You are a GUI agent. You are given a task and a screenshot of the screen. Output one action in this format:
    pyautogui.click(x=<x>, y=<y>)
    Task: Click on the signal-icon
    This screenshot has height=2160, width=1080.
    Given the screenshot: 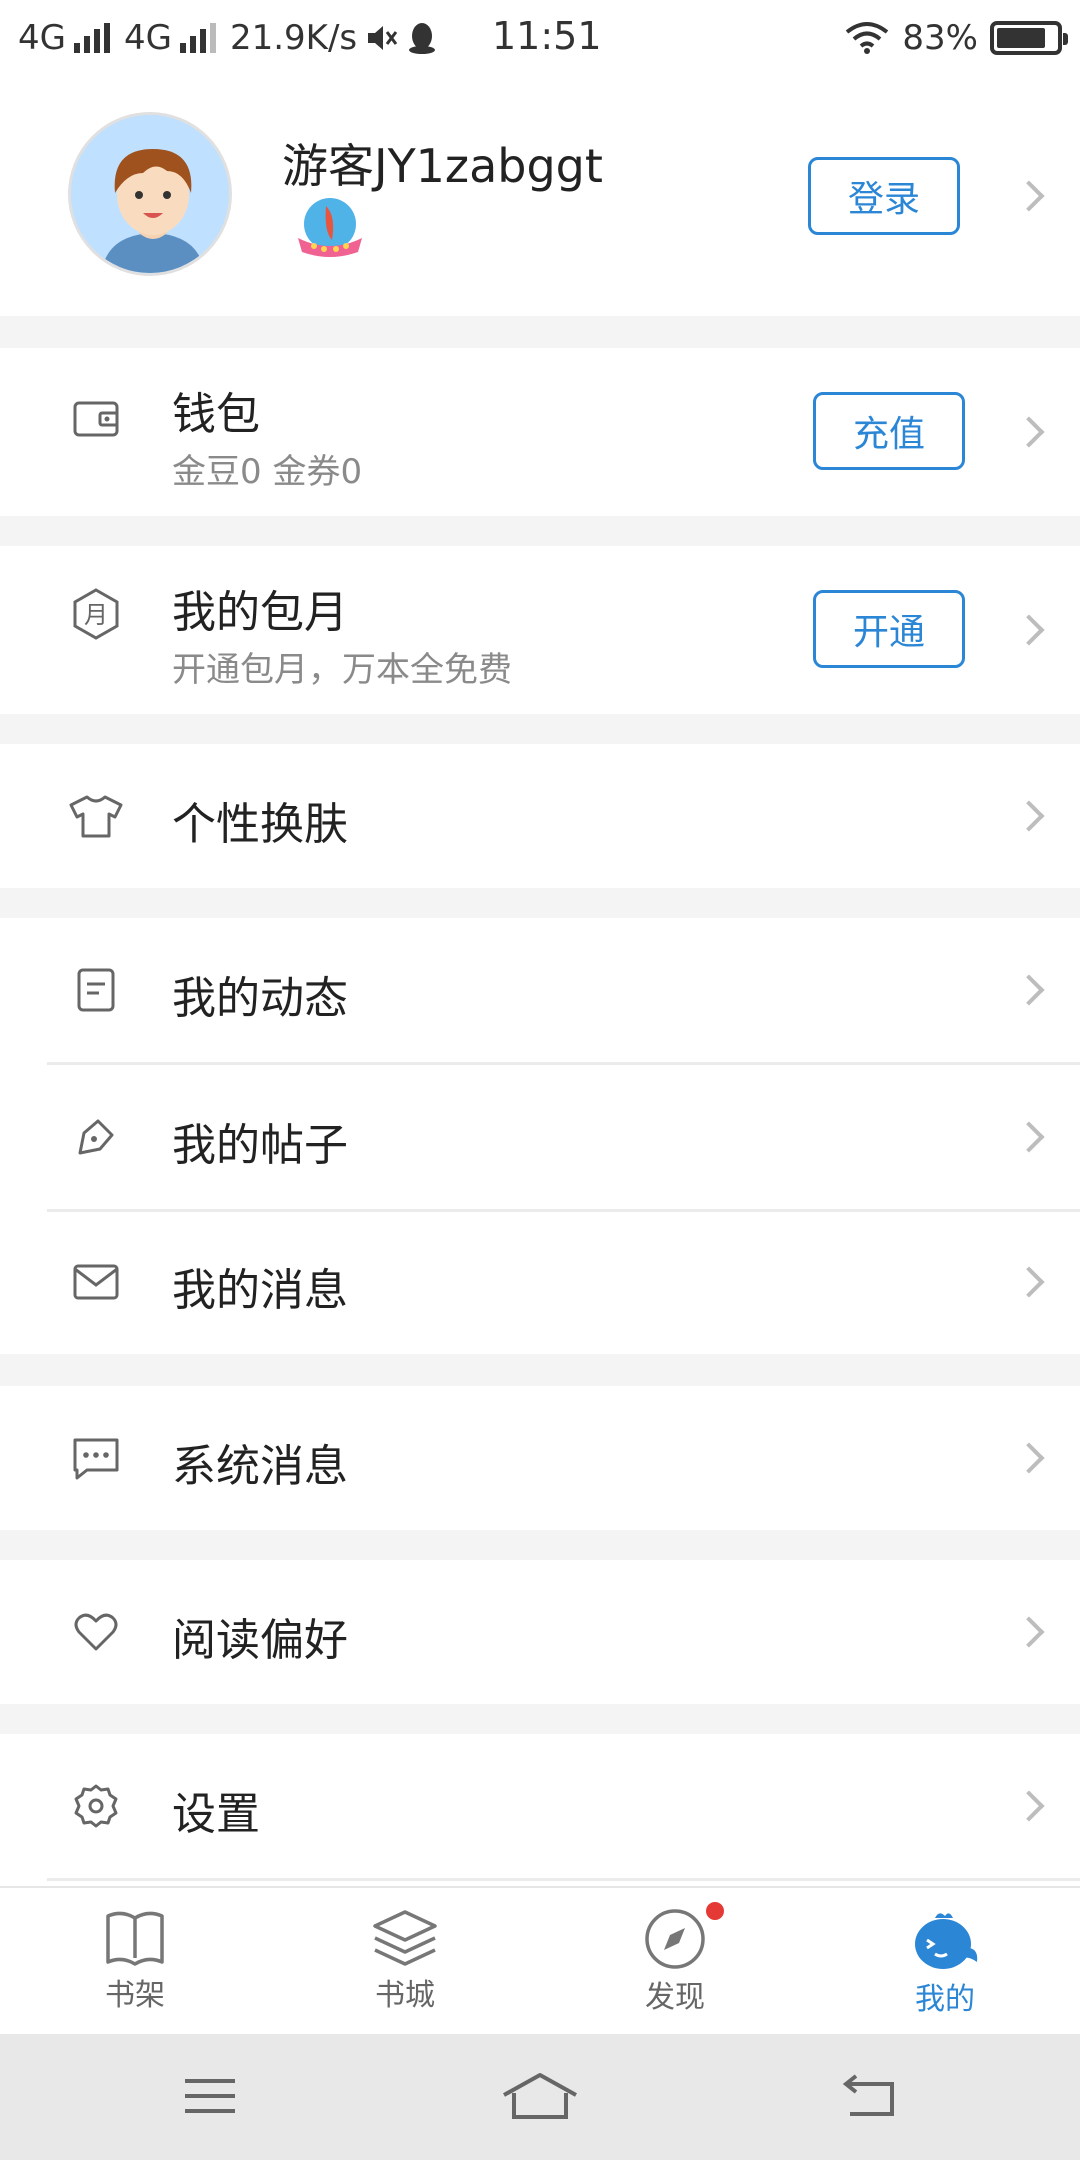 What is the action you would take?
    pyautogui.click(x=91, y=38)
    